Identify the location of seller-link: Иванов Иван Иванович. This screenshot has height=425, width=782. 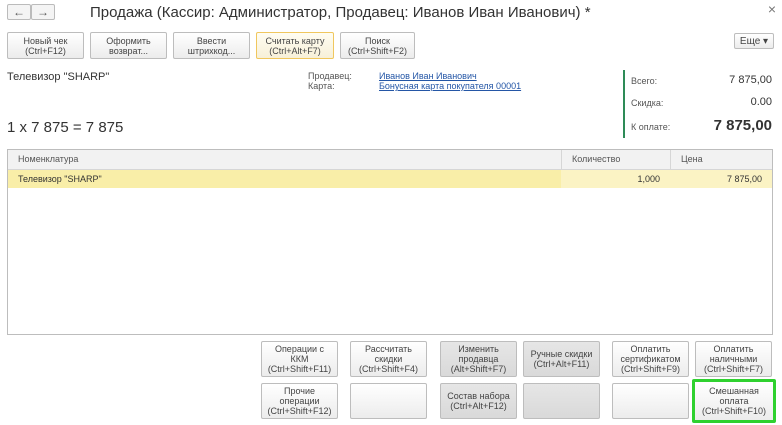
(428, 76).